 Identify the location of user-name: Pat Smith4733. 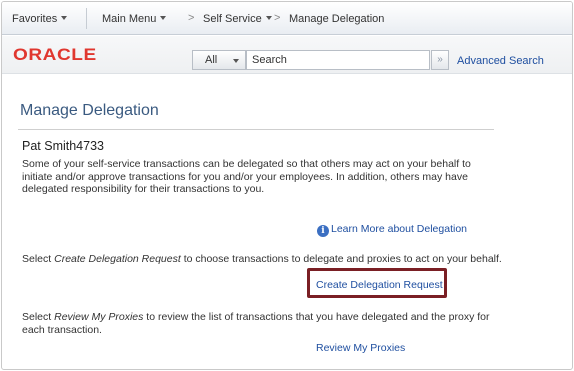
(63, 146).